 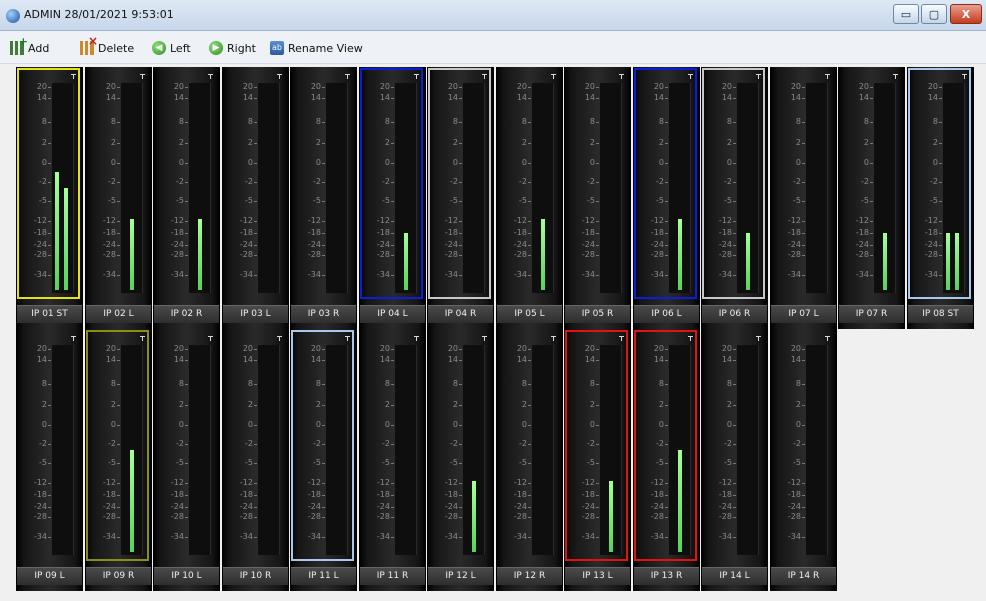 I want to click on meter-strip: 20 14 8 2 0 -2 -5 -12 -18 -24 -28 -34 IP 04 L, so click(x=392, y=198).